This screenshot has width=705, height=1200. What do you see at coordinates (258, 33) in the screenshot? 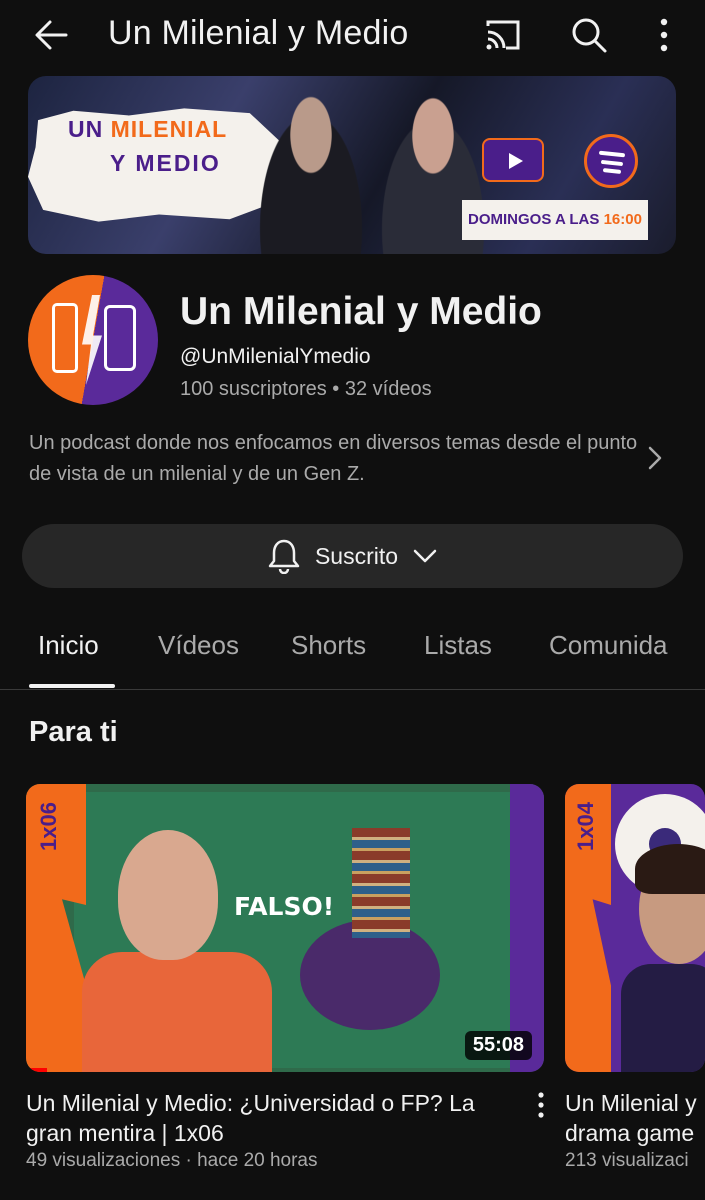
I see `page-title: Un Milenial y Medio` at bounding box center [258, 33].